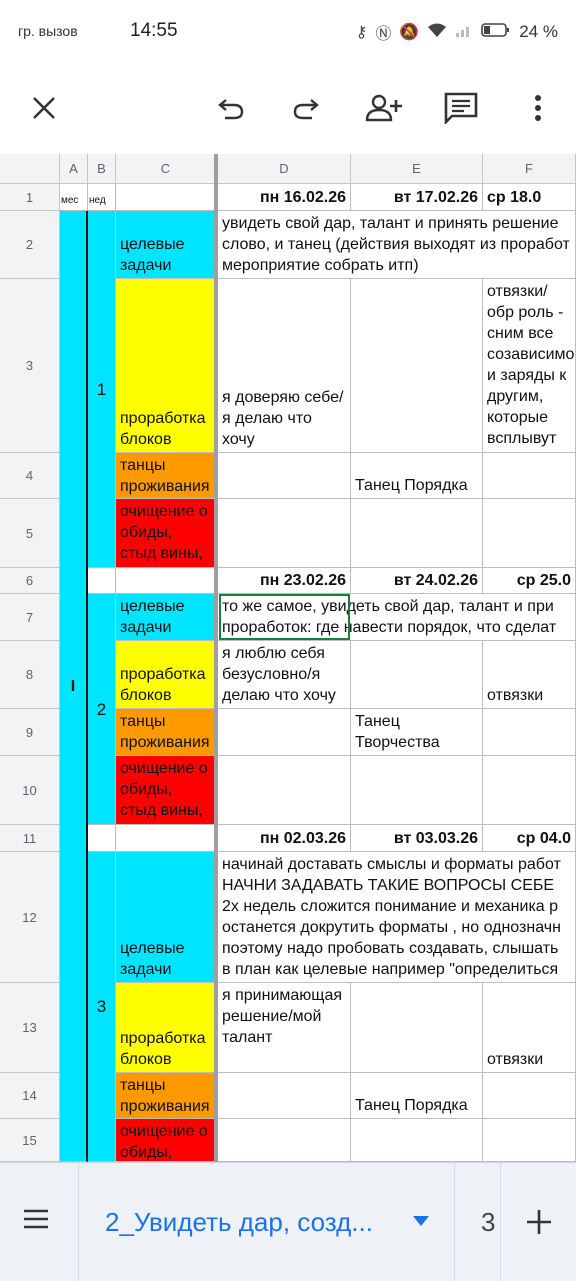 The width and height of the screenshot is (576, 1281). Describe the element at coordinates (529, 533) in the screenshot. I see `cell-f5` at that location.